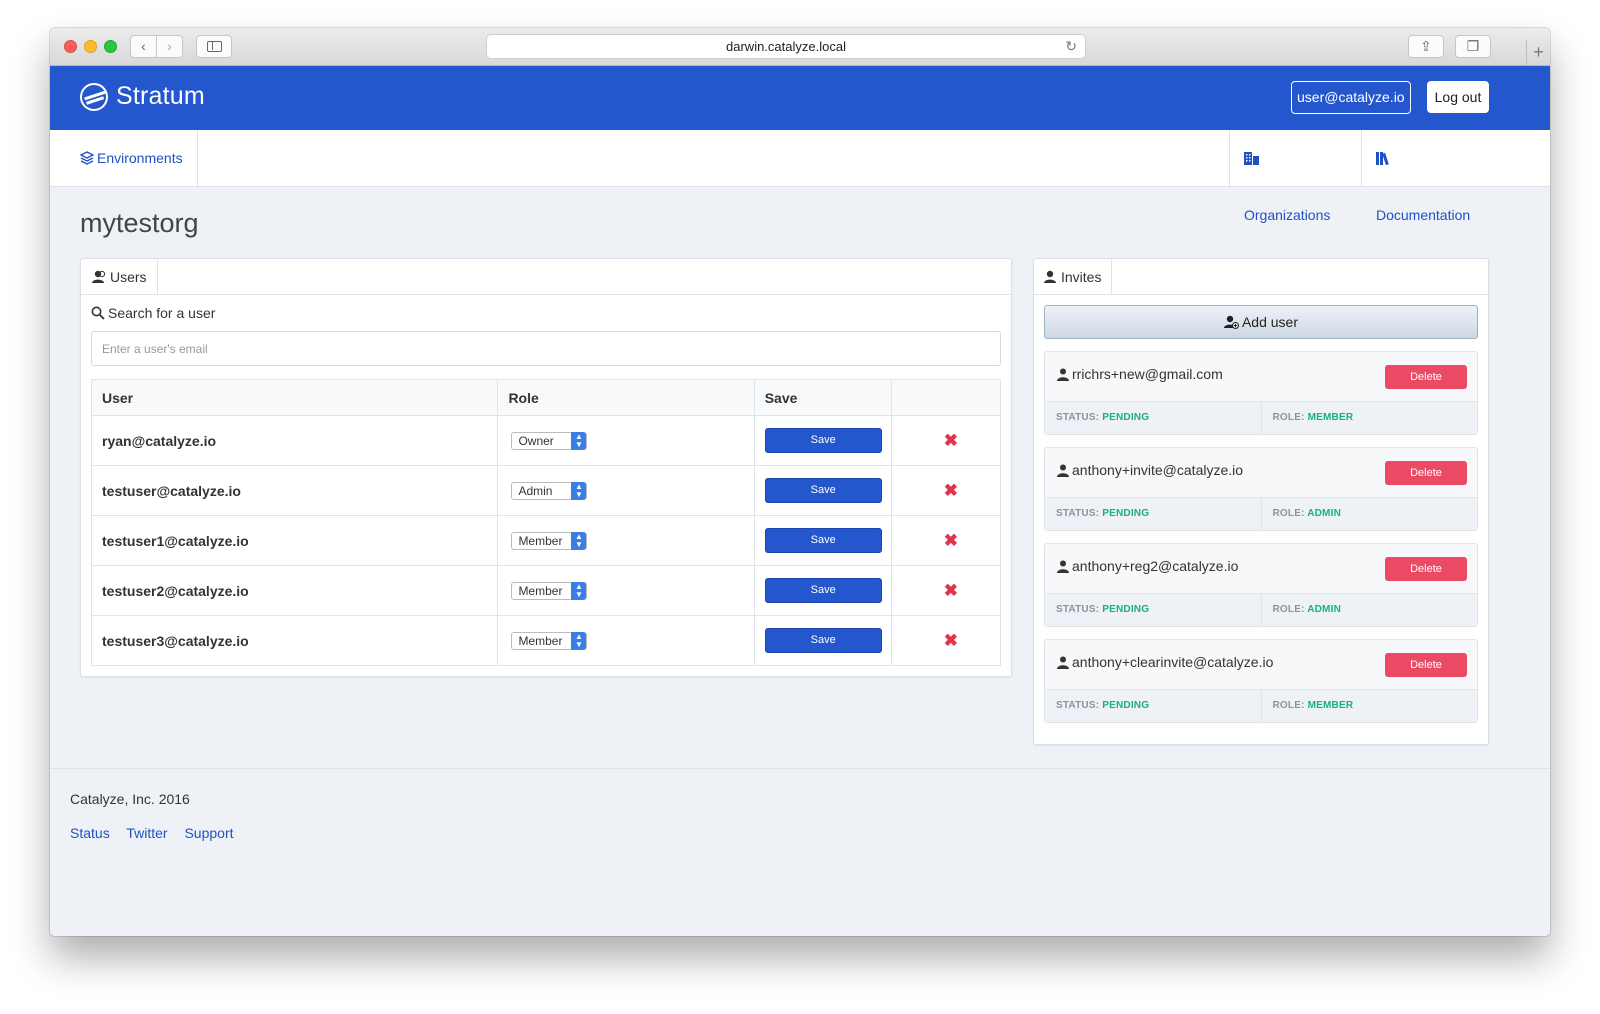 Image resolution: width=1600 pixels, height=1014 pixels. Describe the element at coordinates (1382, 158) in the screenshot. I see `books-icon` at that location.